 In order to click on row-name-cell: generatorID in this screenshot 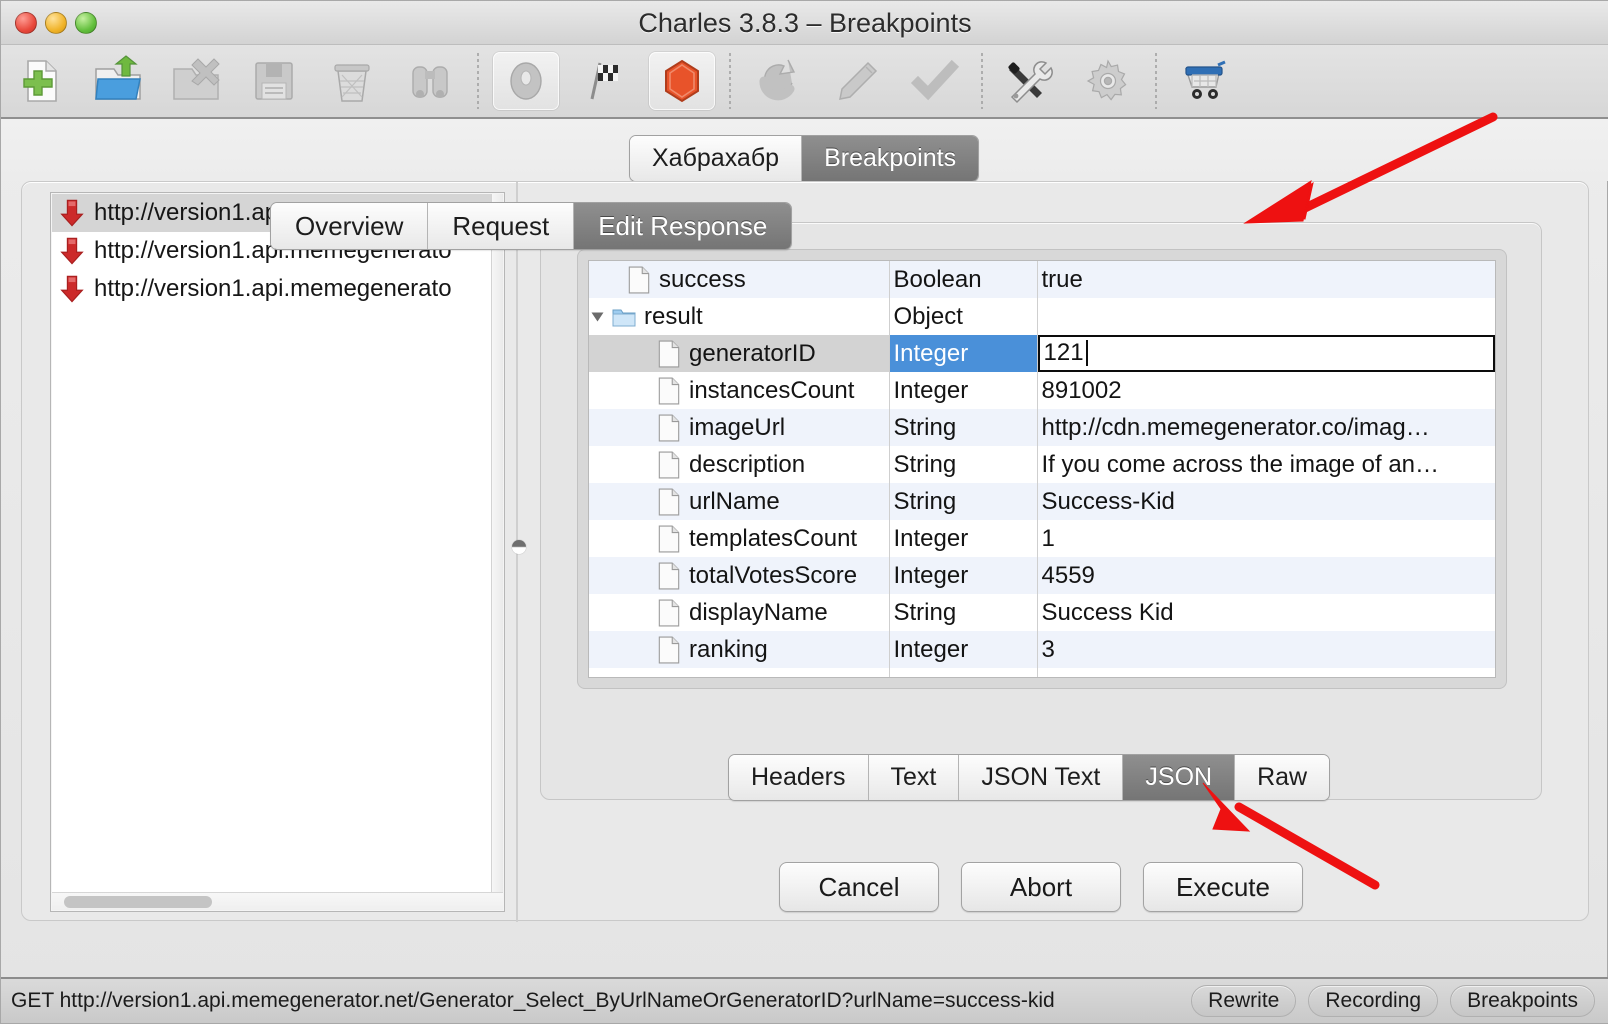, I will do `click(739, 353)`.